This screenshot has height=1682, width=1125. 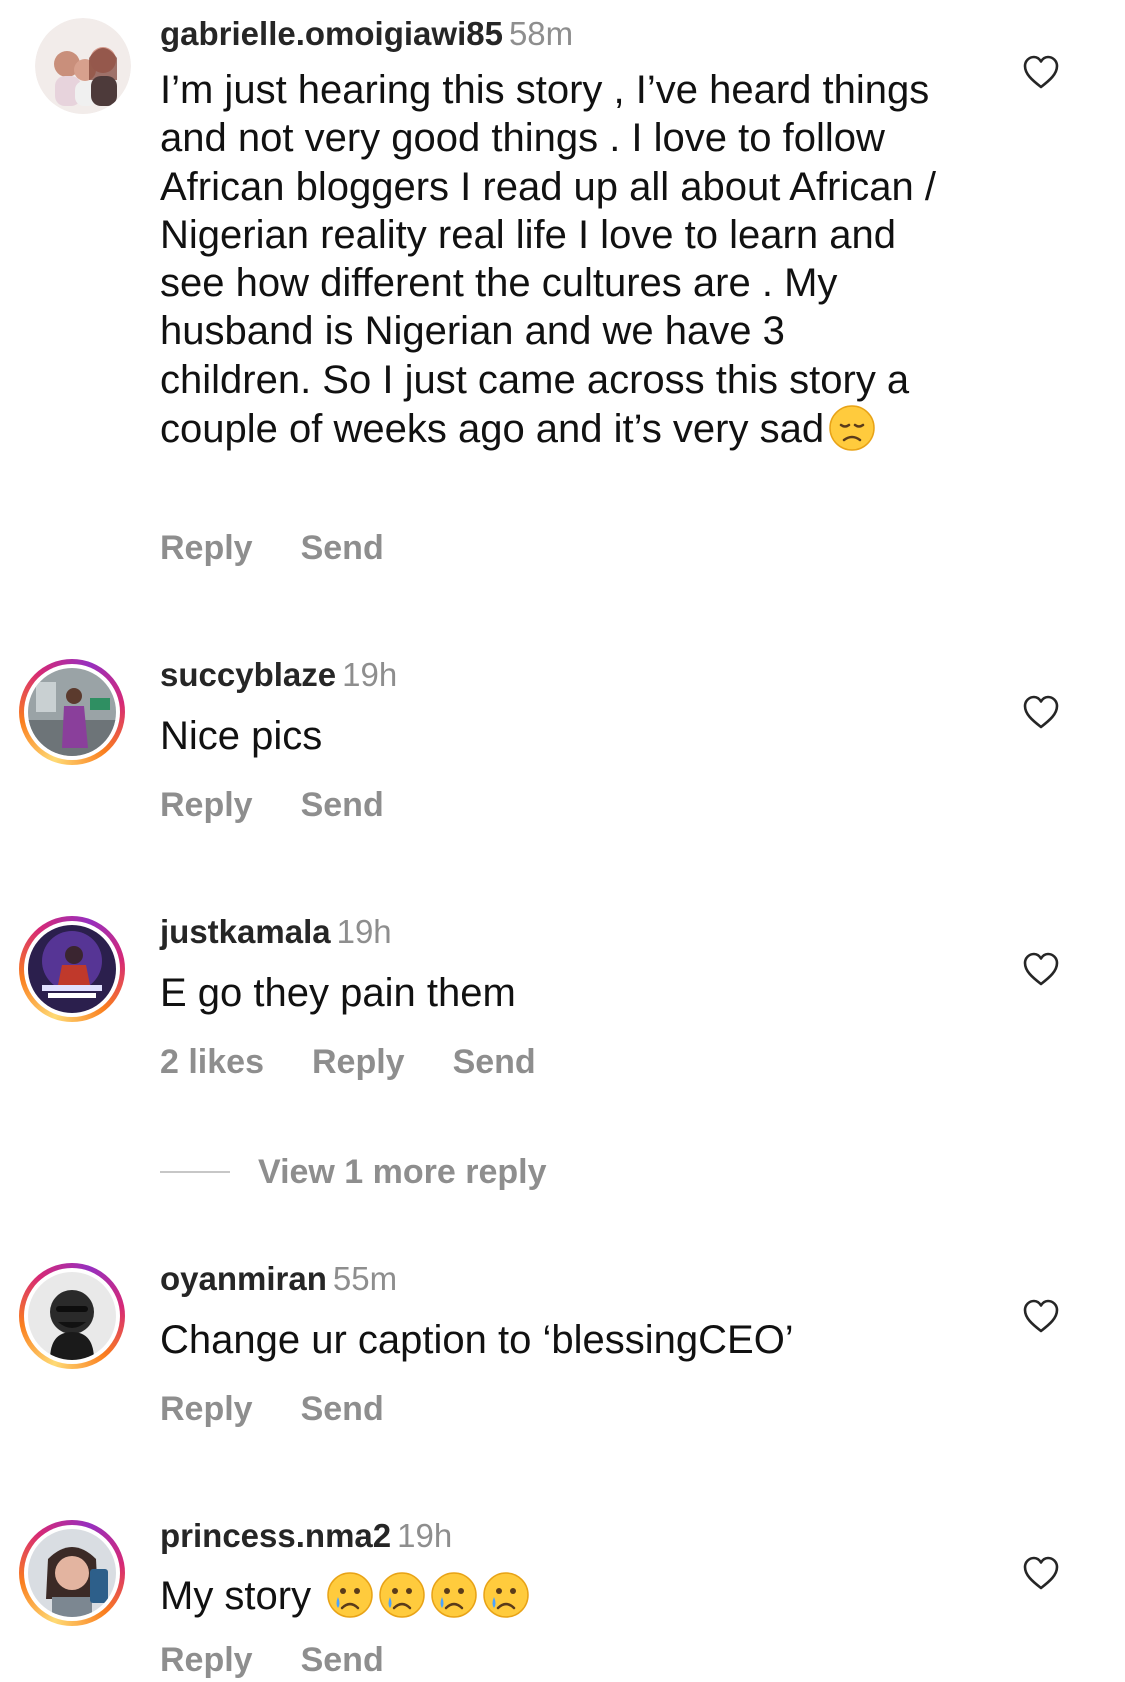 What do you see at coordinates (331, 33) in the screenshot?
I see `username: gabrielle.omoigiawi85` at bounding box center [331, 33].